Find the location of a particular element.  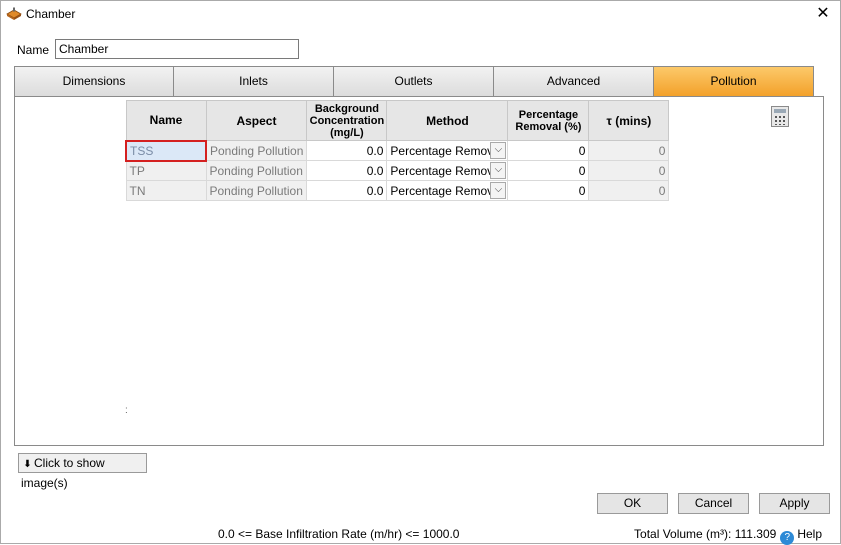

tab-dimensions: Dimensions is located at coordinates (94, 81).